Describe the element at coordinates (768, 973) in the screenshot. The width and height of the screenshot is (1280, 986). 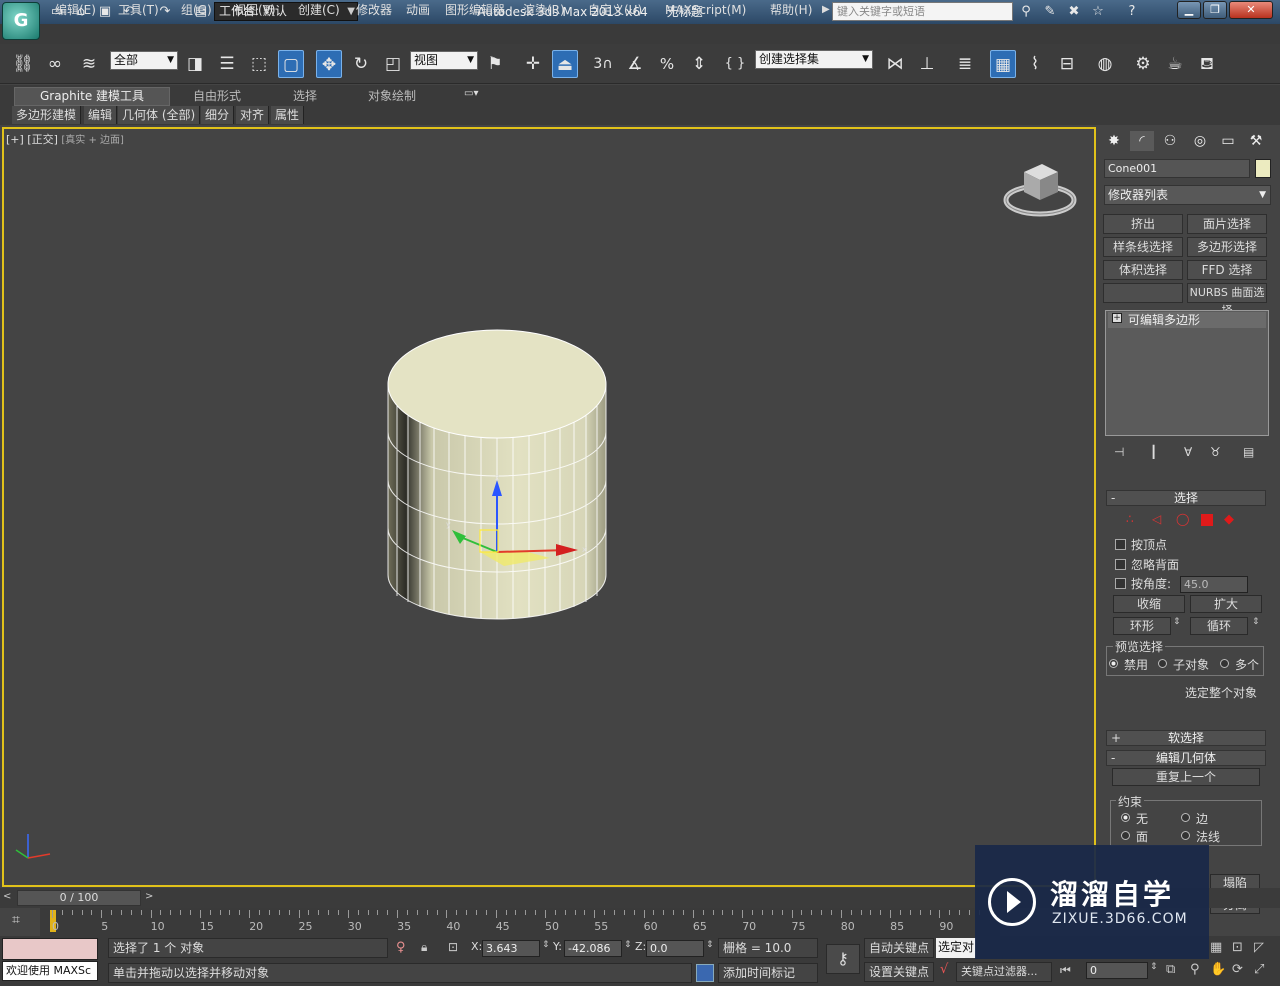
I see `add-time-tag-button: 添加时间标记` at that location.